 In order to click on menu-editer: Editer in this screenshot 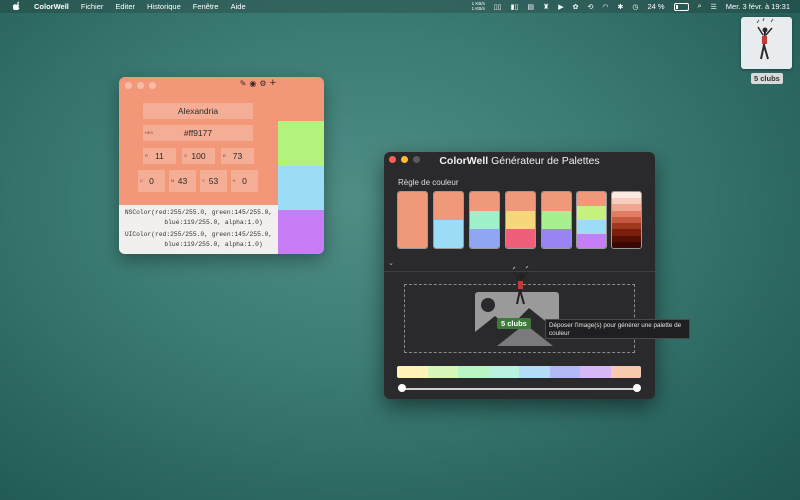, I will do `click(125, 6)`.